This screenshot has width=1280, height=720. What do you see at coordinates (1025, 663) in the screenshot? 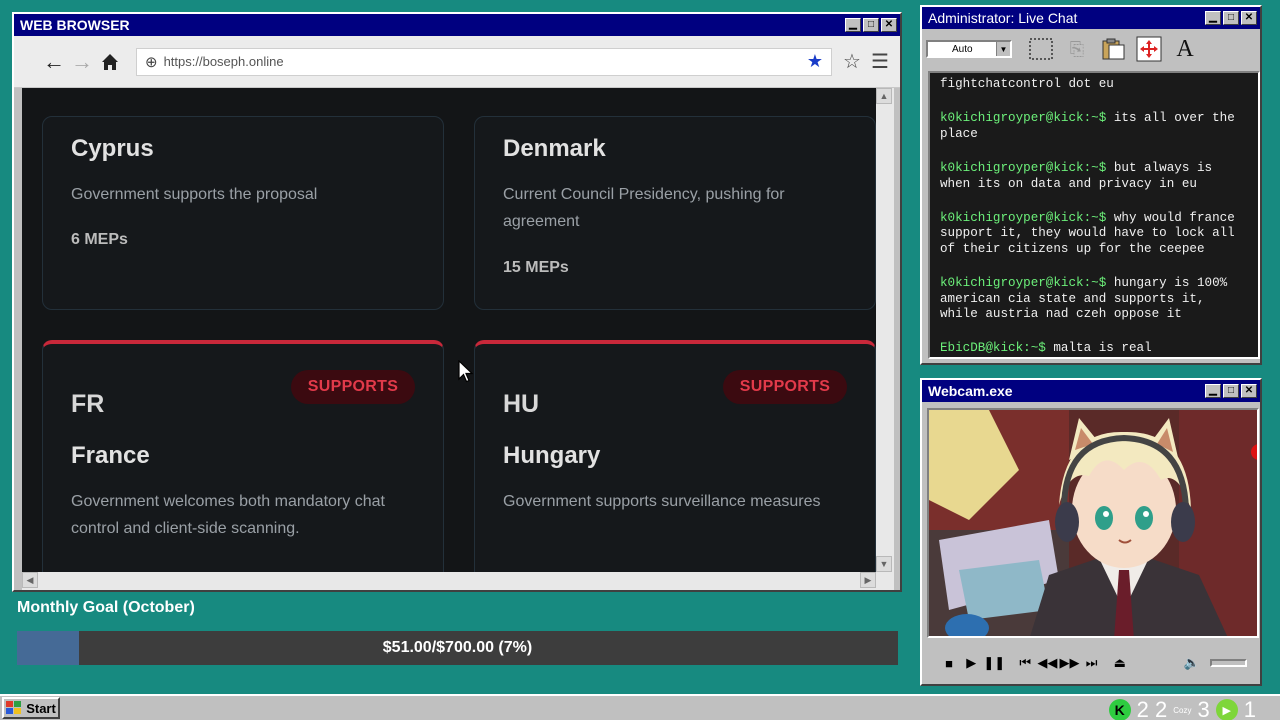
I see `skip-back-icon: ⏮` at bounding box center [1025, 663].